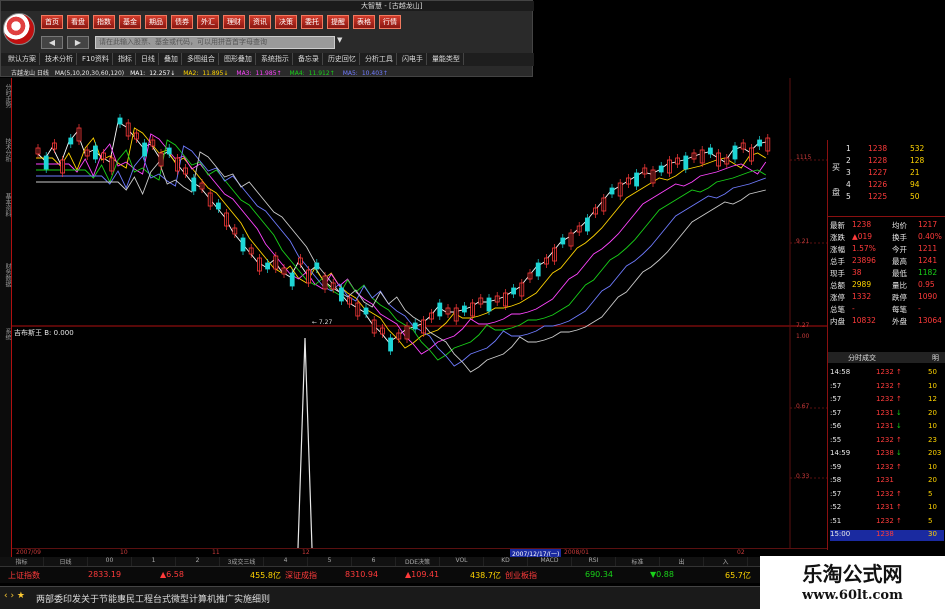 This screenshot has width=945, height=609. I want to click on stat-key: 每笔, so click(899, 309).